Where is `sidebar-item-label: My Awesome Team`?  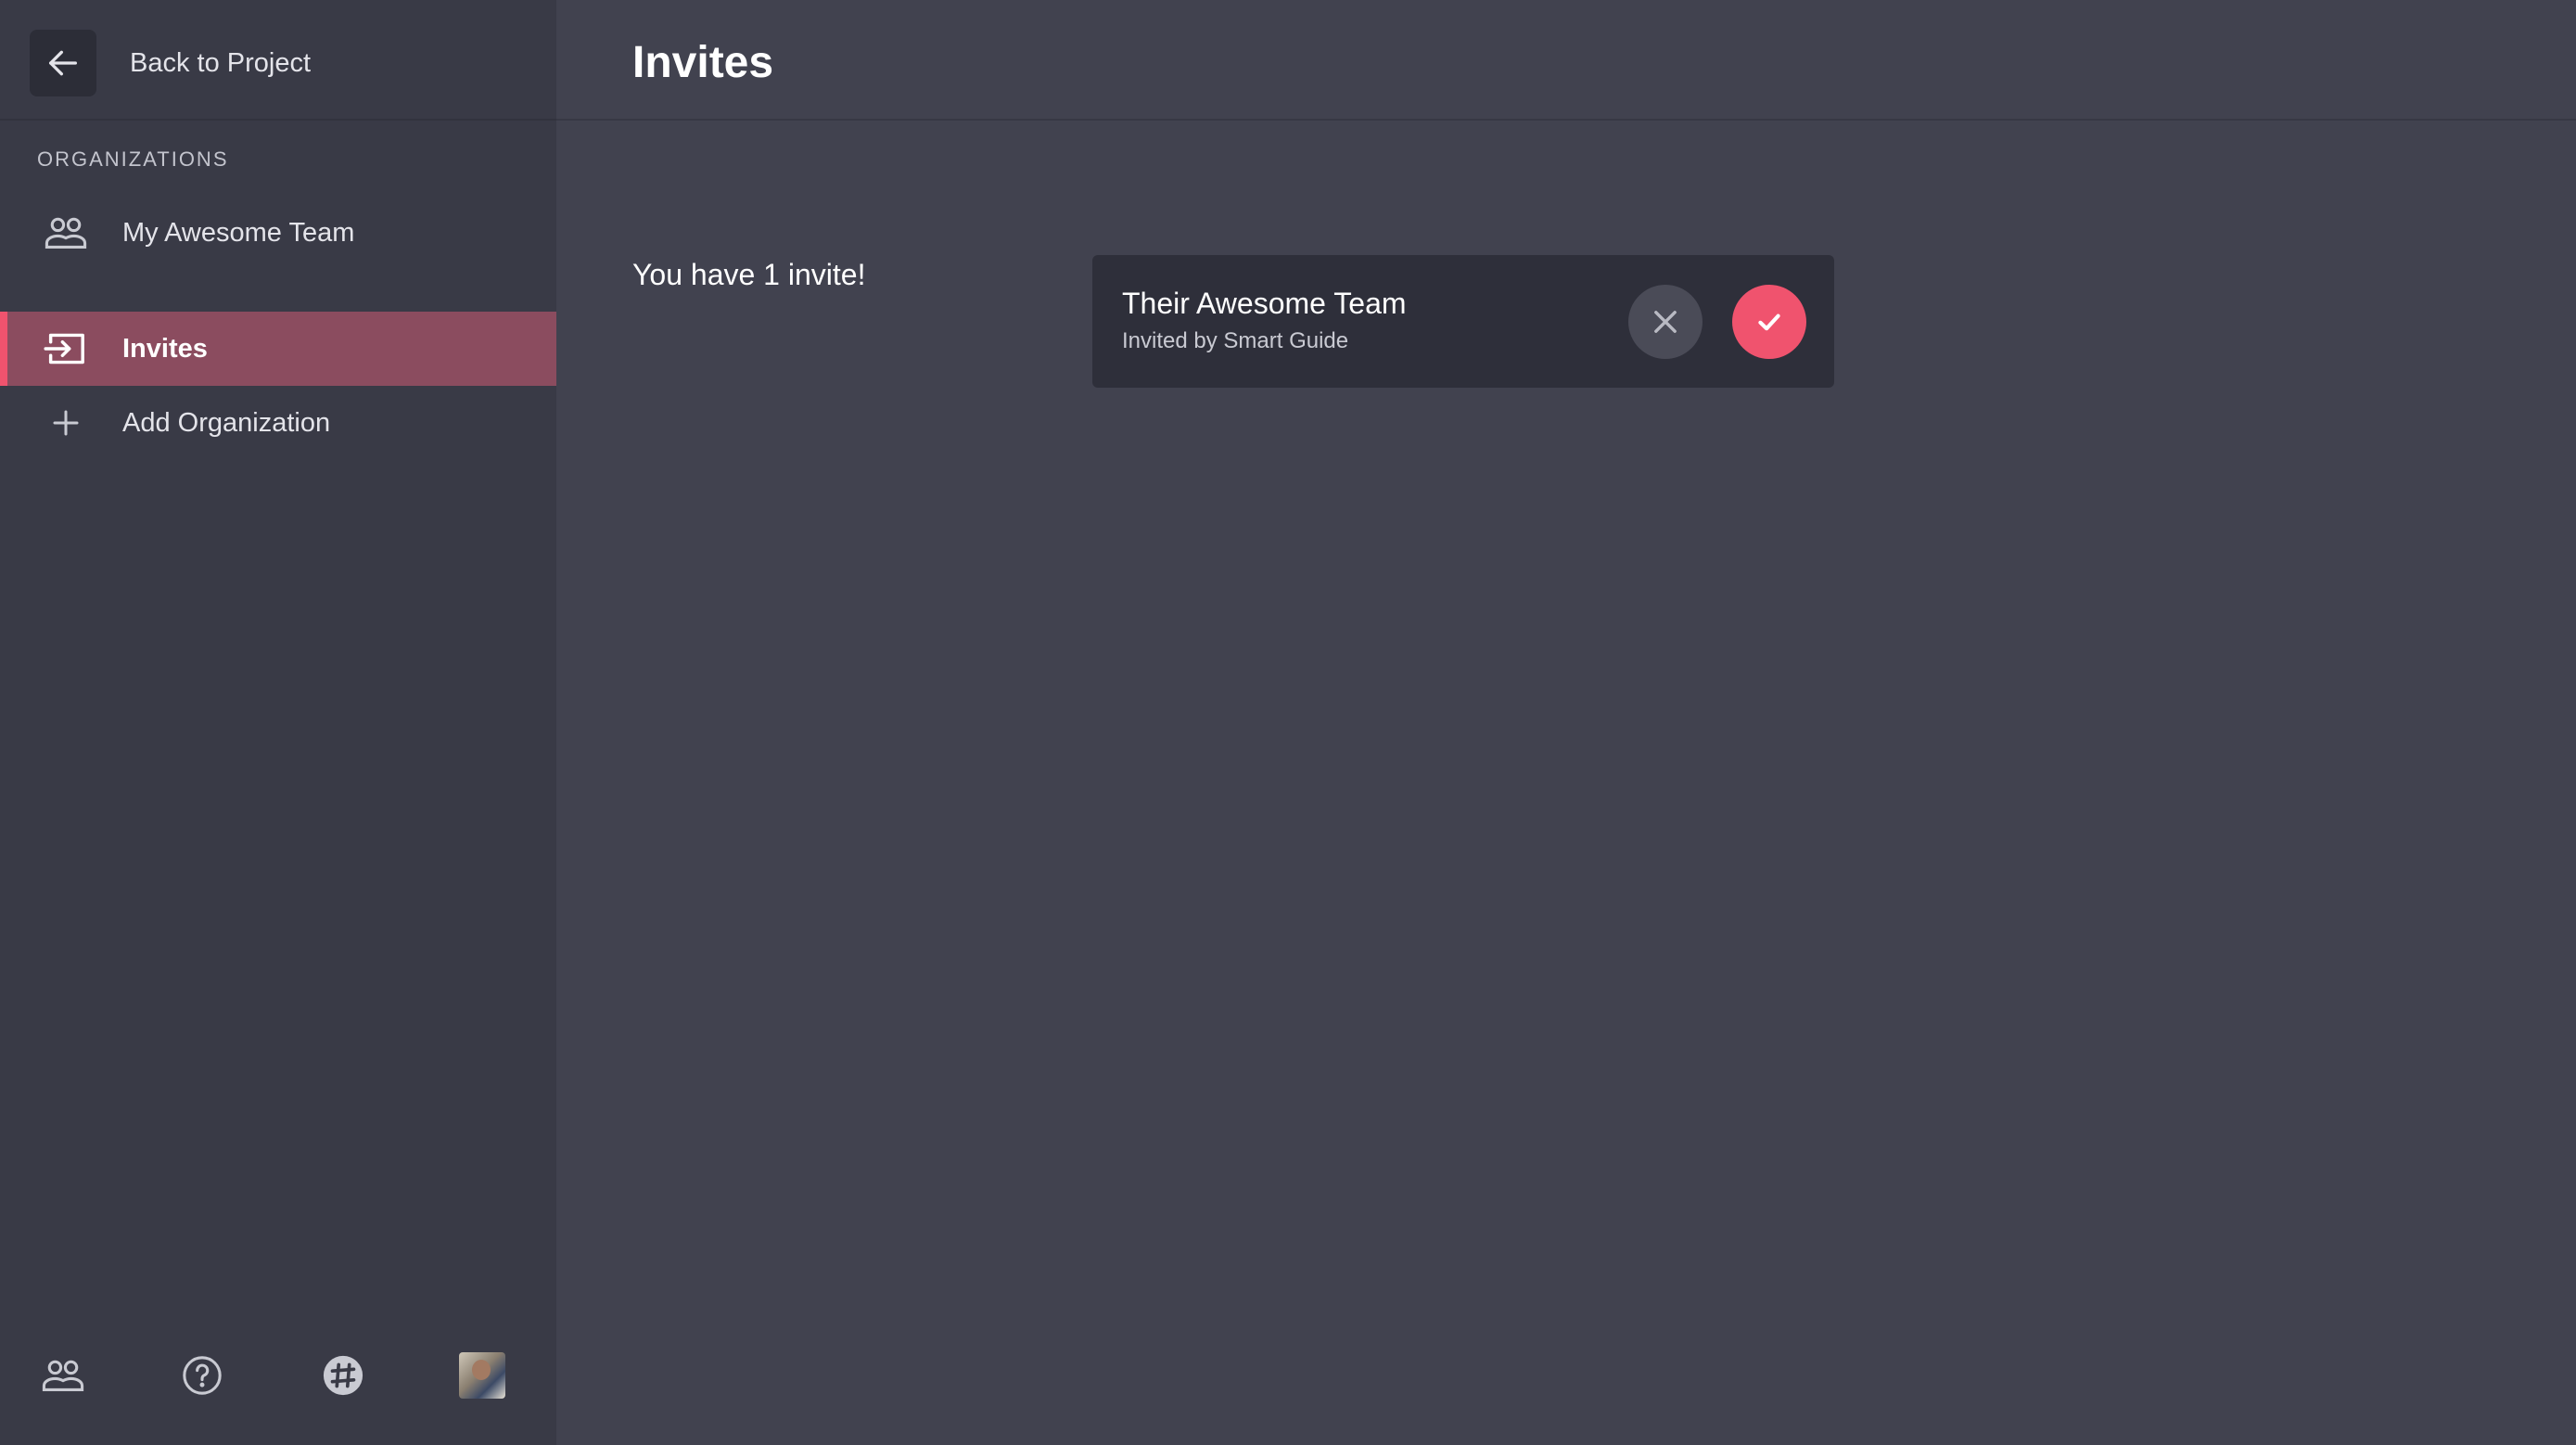
sidebar-item-label: My Awesome Team is located at coordinates (239, 233).